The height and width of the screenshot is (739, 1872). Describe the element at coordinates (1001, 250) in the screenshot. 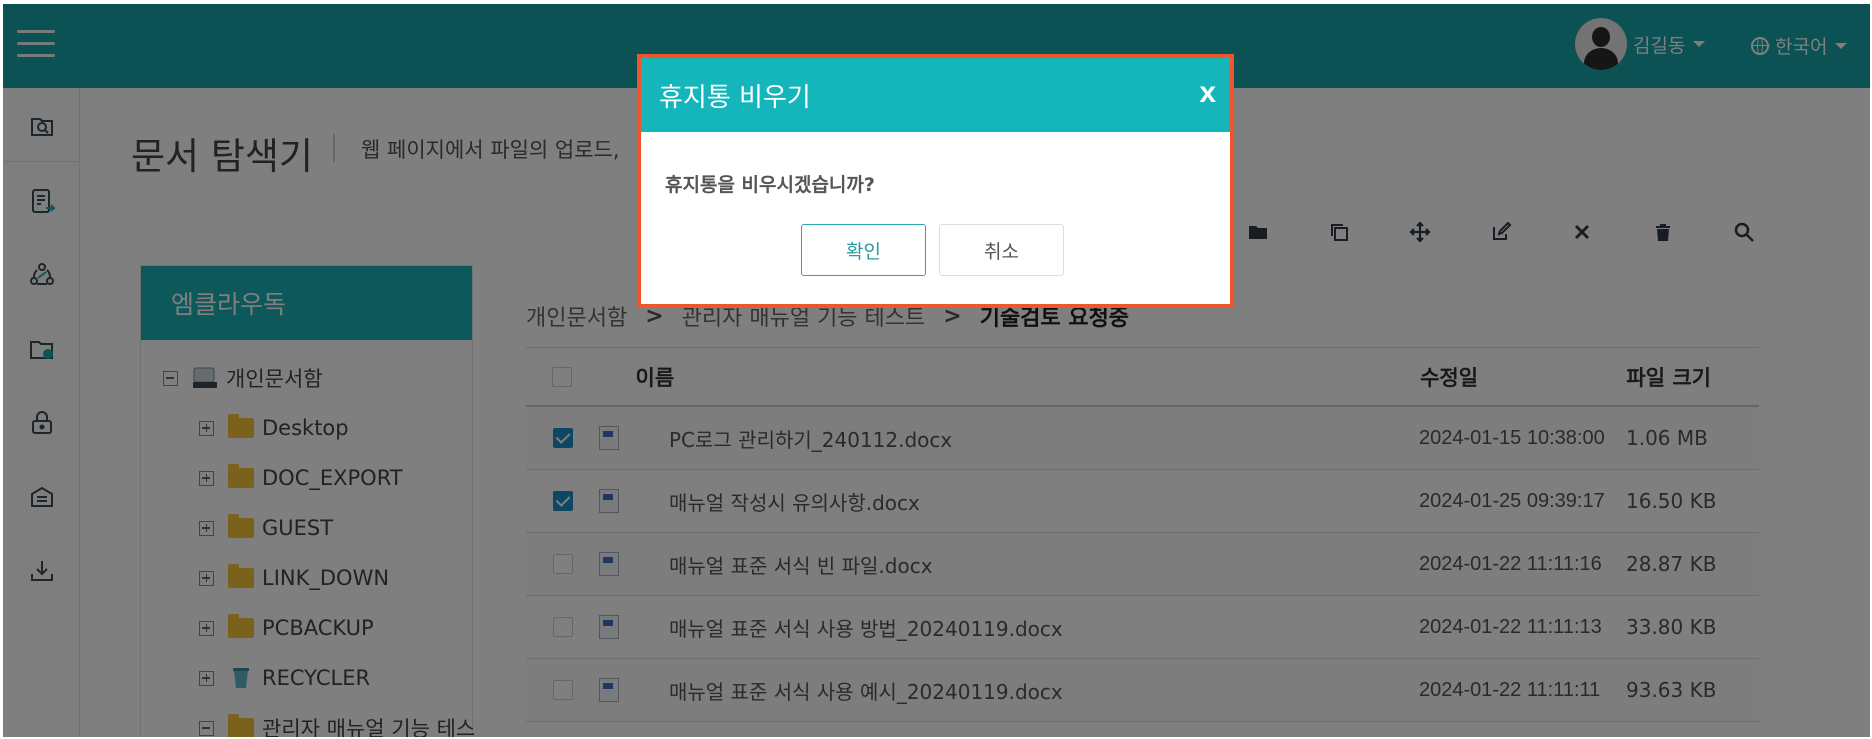

I see `cancel-button: 취소` at that location.